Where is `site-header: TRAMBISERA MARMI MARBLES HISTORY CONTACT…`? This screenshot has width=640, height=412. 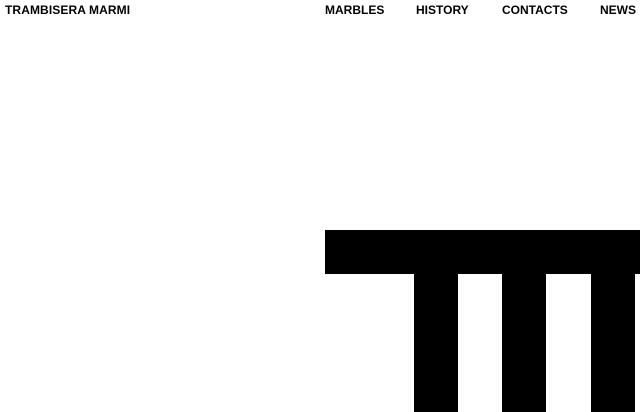
site-header: TRAMBISERA MARMI MARBLES HISTORY CONTACT… is located at coordinates (320, 11).